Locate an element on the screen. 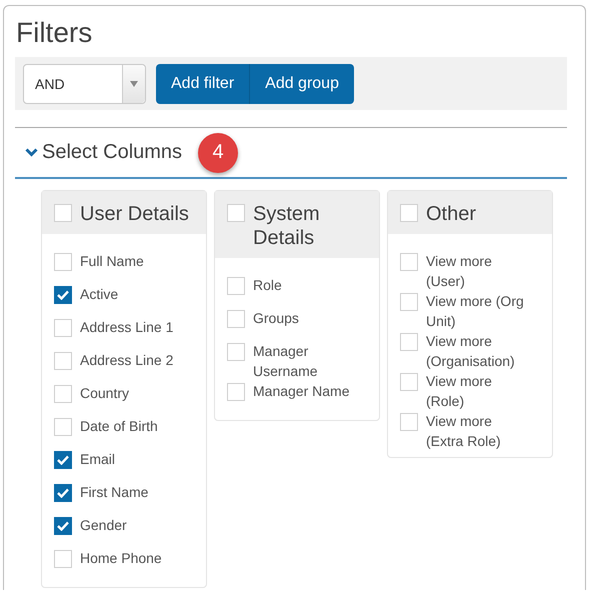 The width and height of the screenshot is (589, 592). column-option-label: View more (Role) is located at coordinates (459, 391).